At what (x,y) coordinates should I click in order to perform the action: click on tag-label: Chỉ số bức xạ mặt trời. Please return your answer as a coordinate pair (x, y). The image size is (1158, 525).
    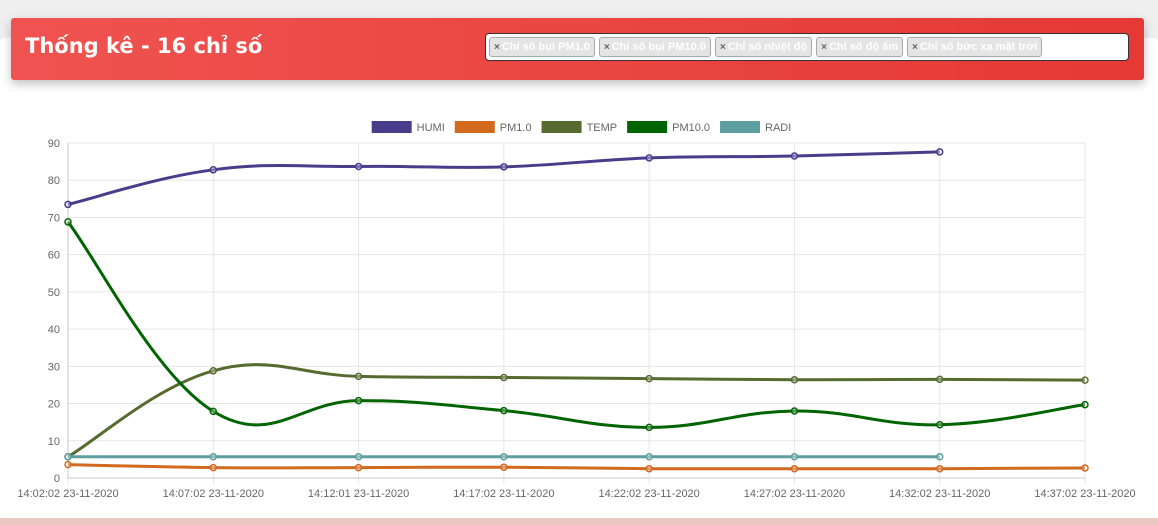
    Looking at the image, I should click on (978, 47).